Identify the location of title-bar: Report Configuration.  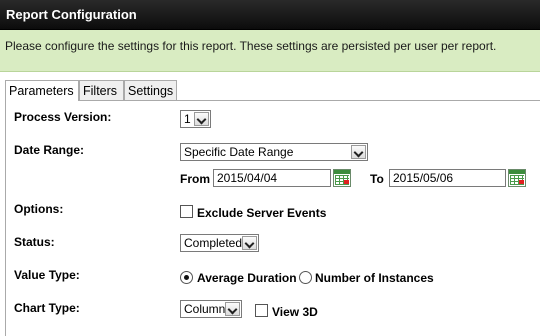
(270, 15).